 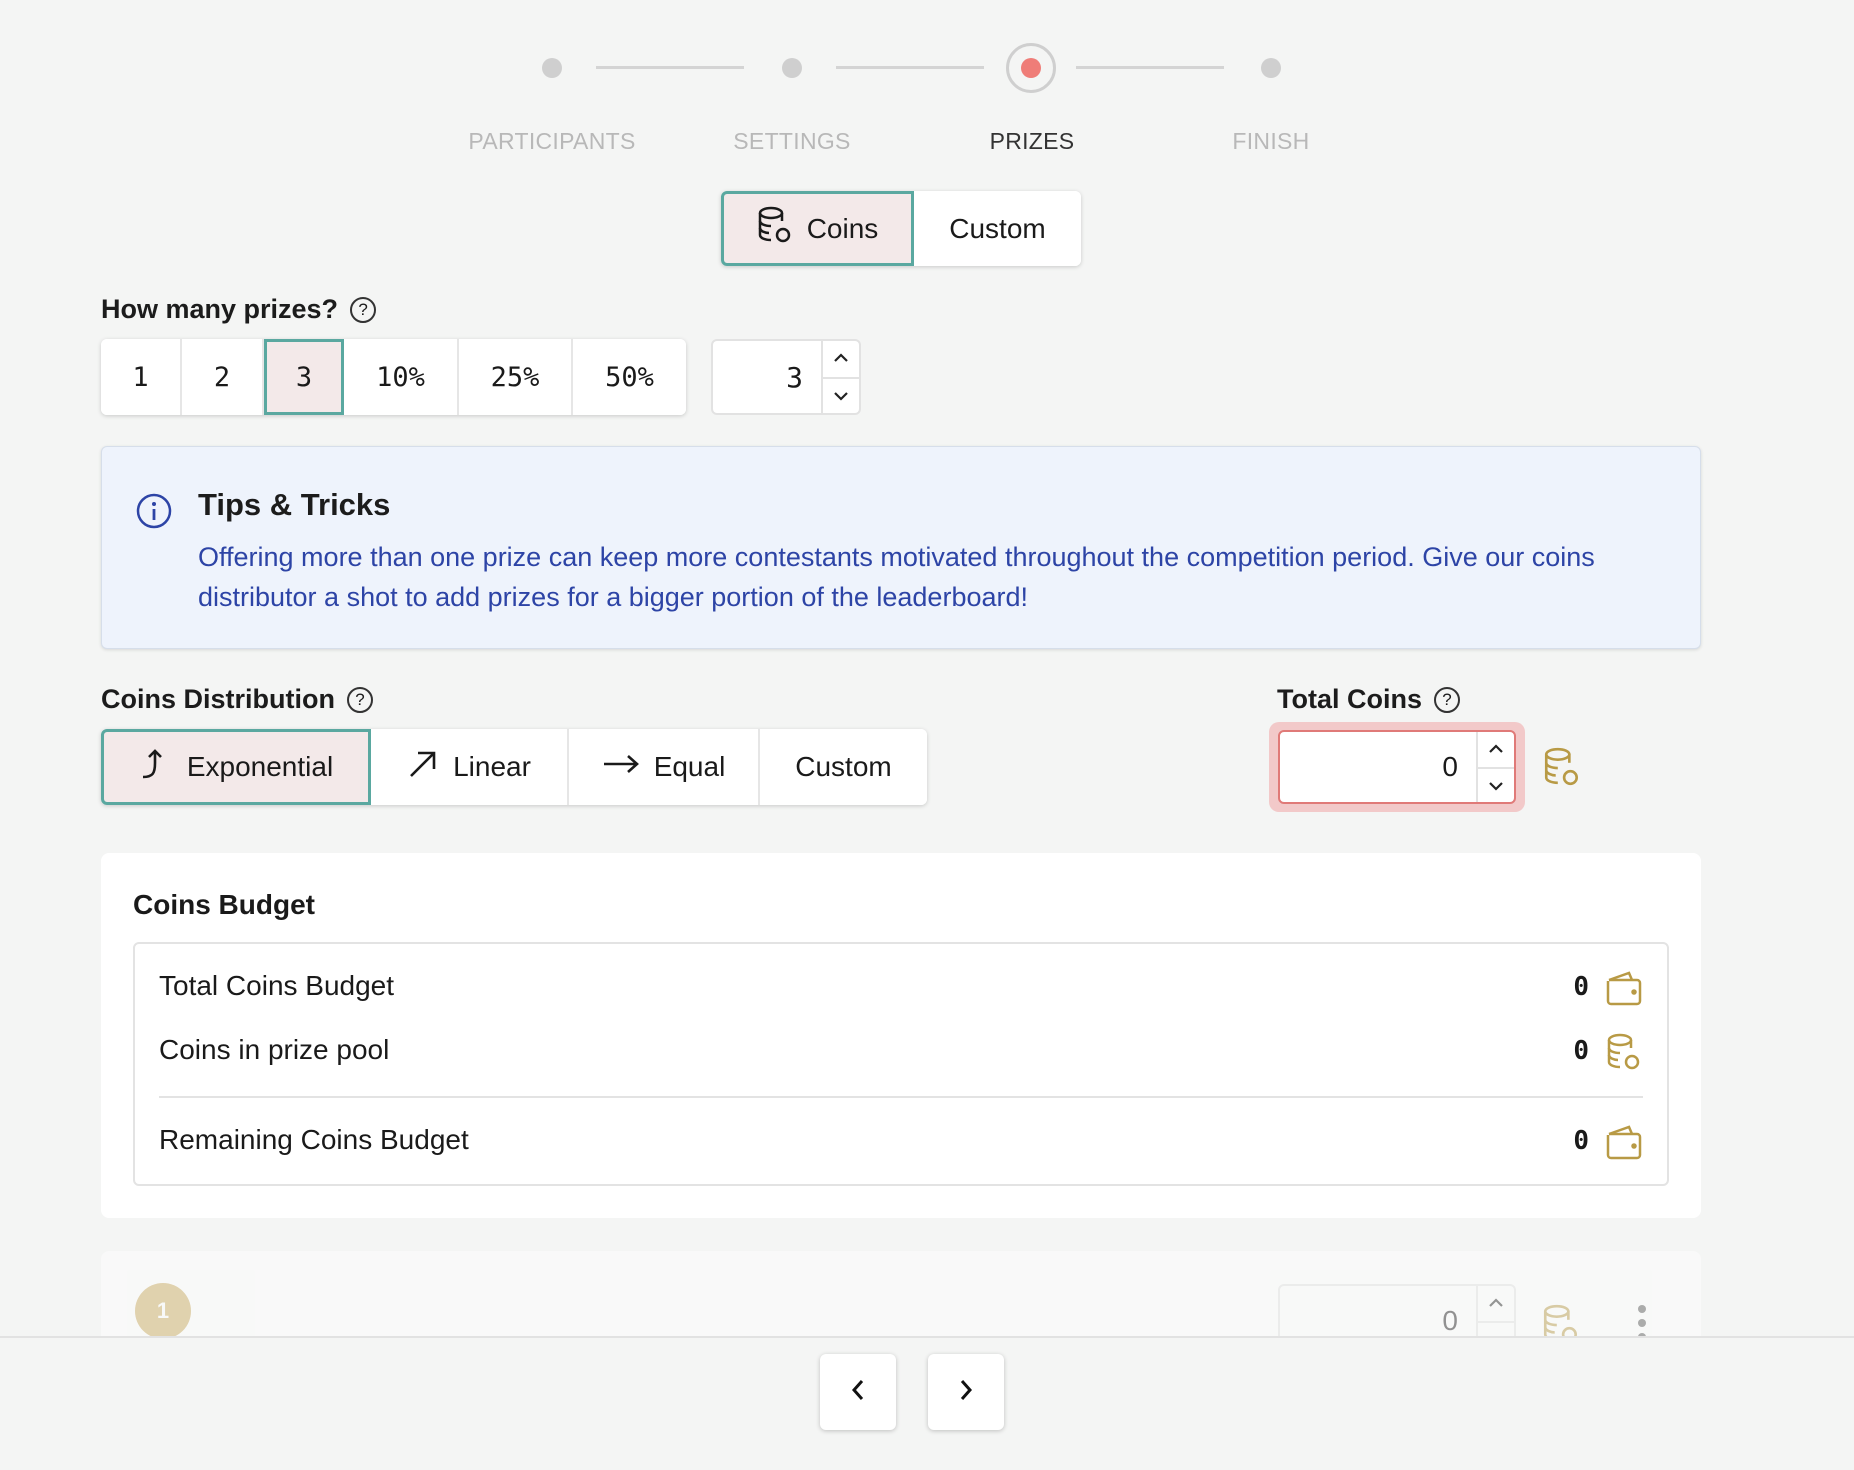 I want to click on prize-type-custom-label: Custom, so click(x=997, y=228).